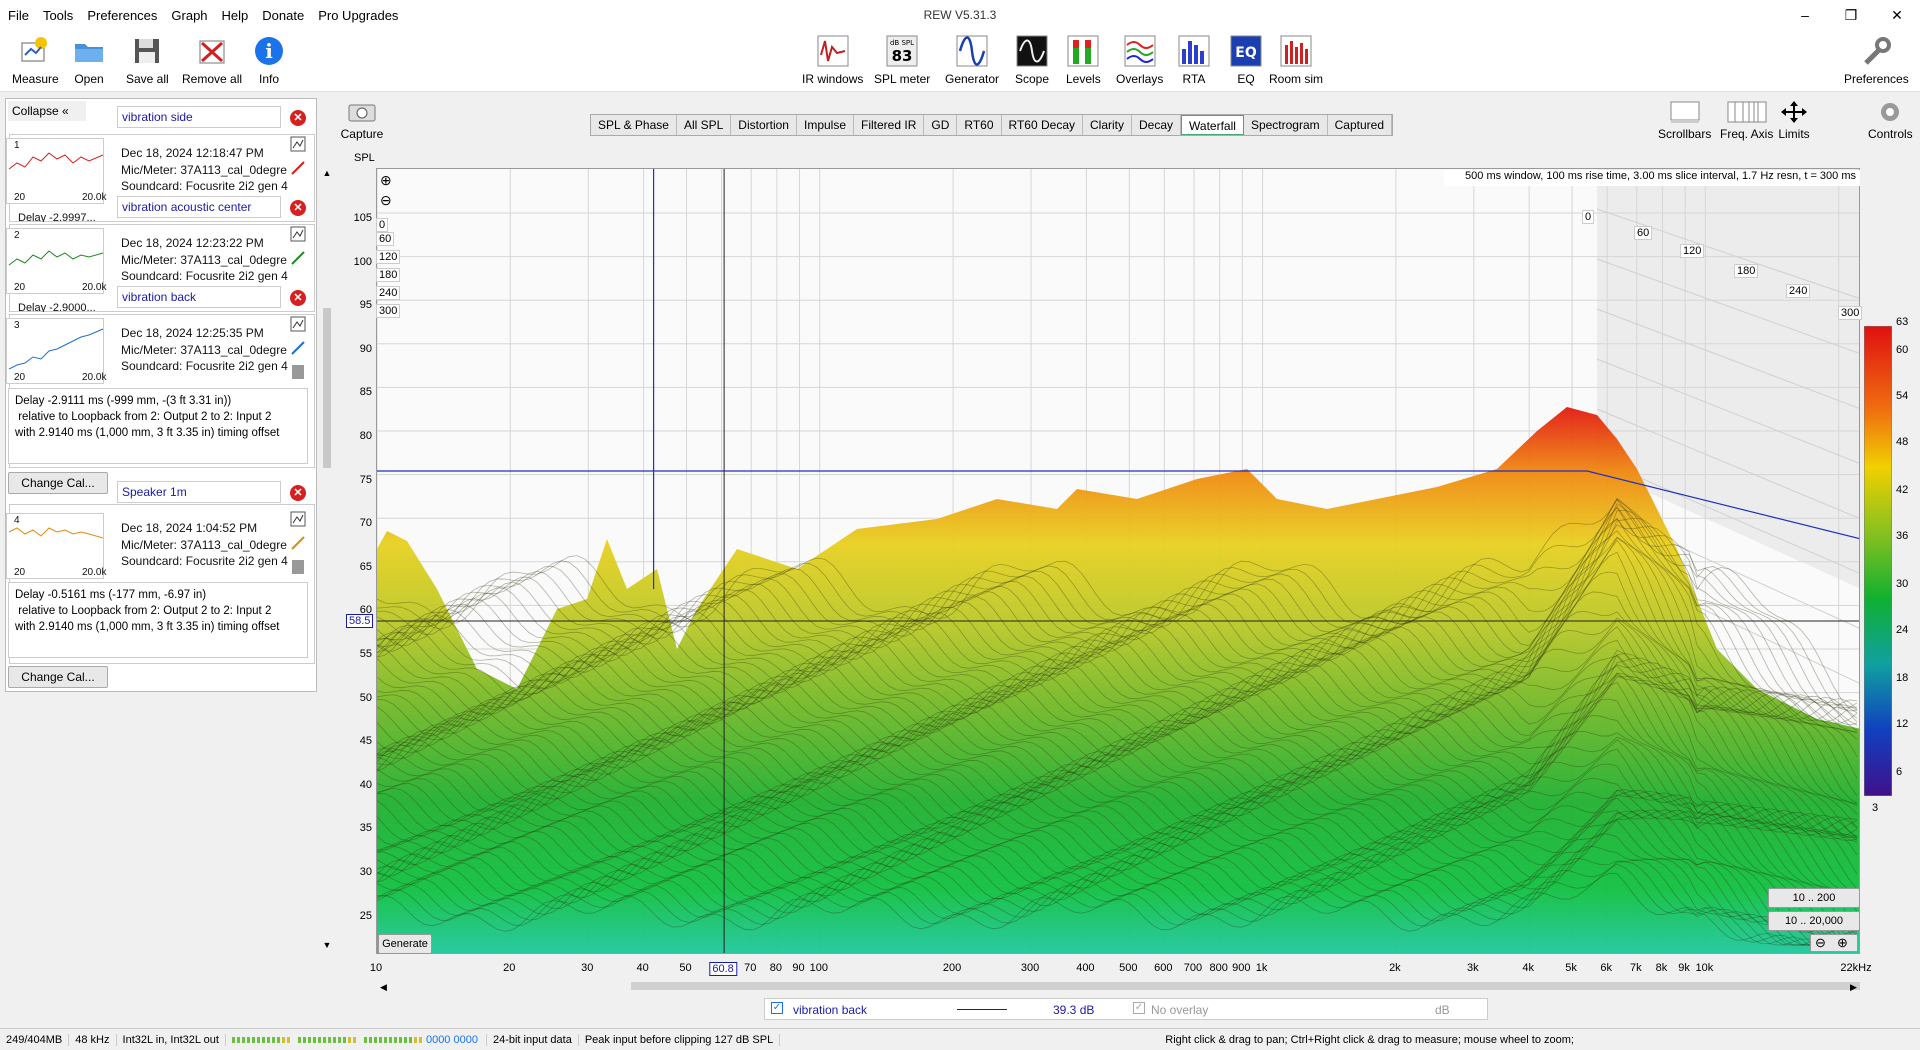 The height and width of the screenshot is (1050, 1920). I want to click on tab-rt60: RT60, so click(979, 125).